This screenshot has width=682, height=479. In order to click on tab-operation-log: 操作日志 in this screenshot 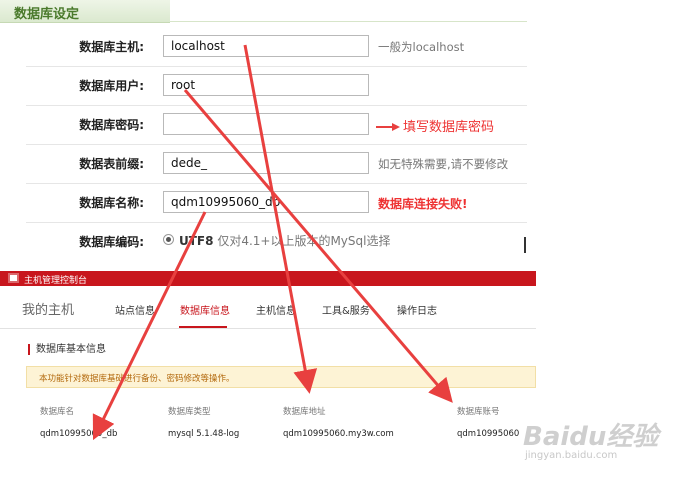, I will do `click(417, 309)`.